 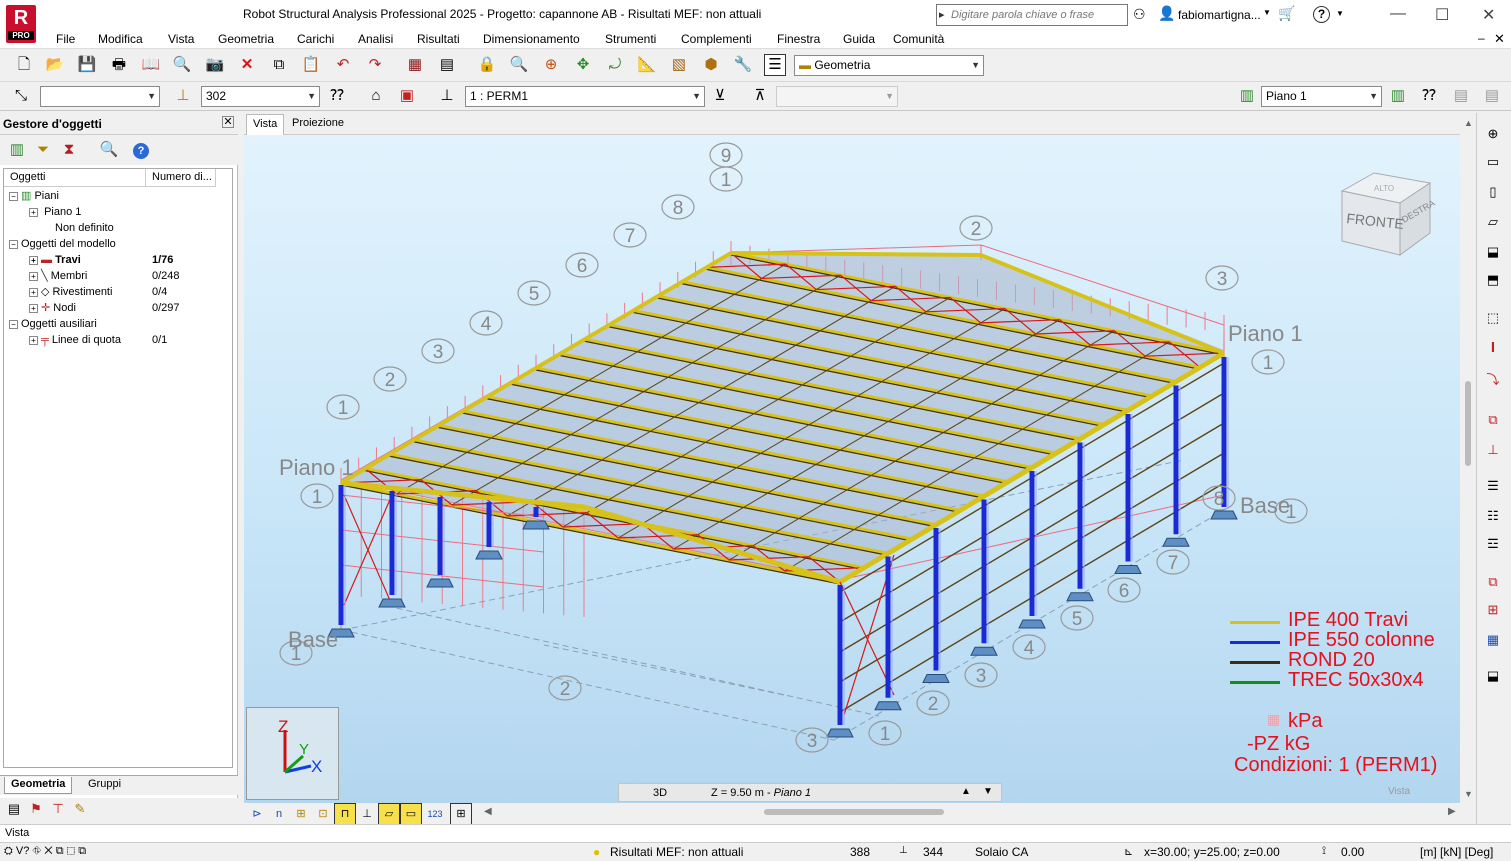 What do you see at coordinates (14, 809) in the screenshot?
I see `properties-icon: ▤` at bounding box center [14, 809].